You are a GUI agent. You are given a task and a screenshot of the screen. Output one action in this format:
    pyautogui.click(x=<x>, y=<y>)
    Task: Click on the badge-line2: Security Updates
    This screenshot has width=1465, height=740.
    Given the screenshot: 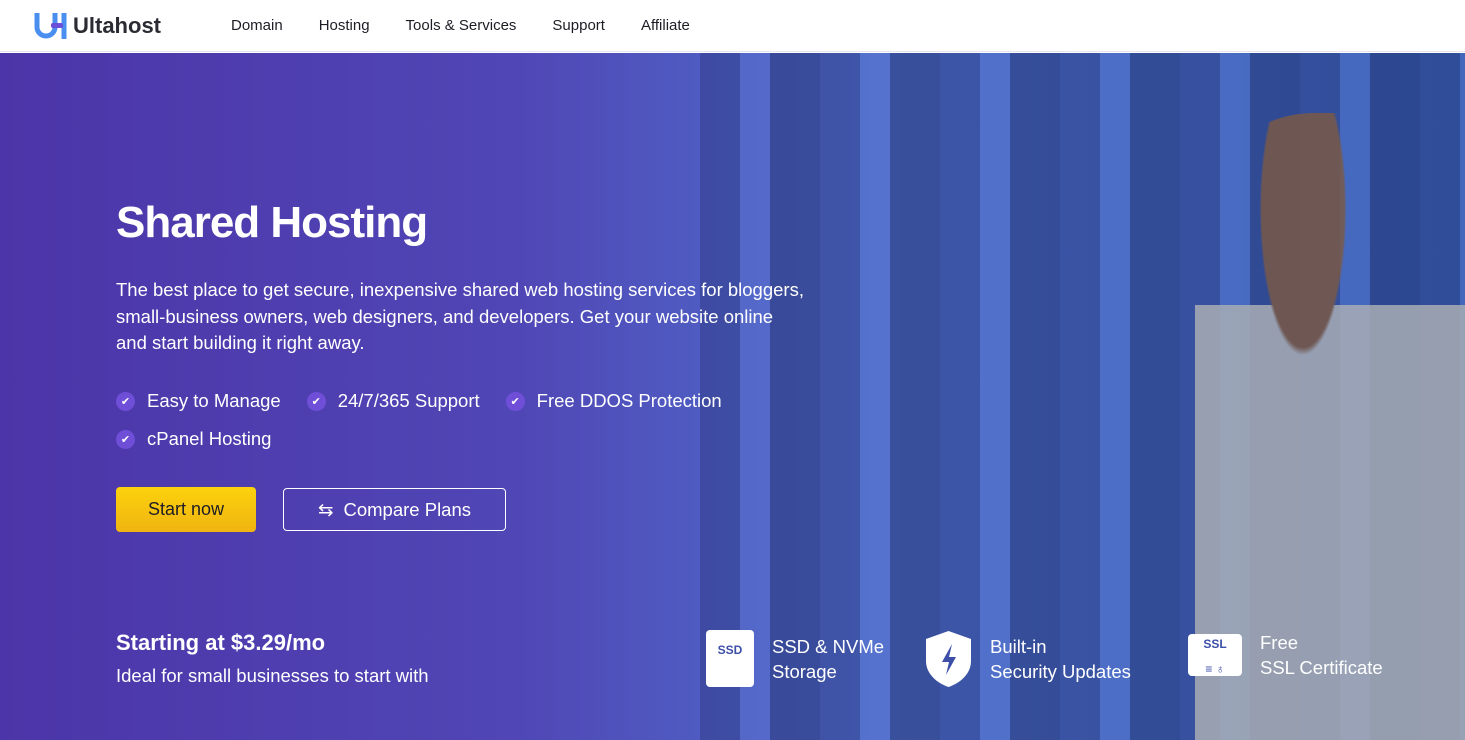 What is the action you would take?
    pyautogui.click(x=1060, y=671)
    